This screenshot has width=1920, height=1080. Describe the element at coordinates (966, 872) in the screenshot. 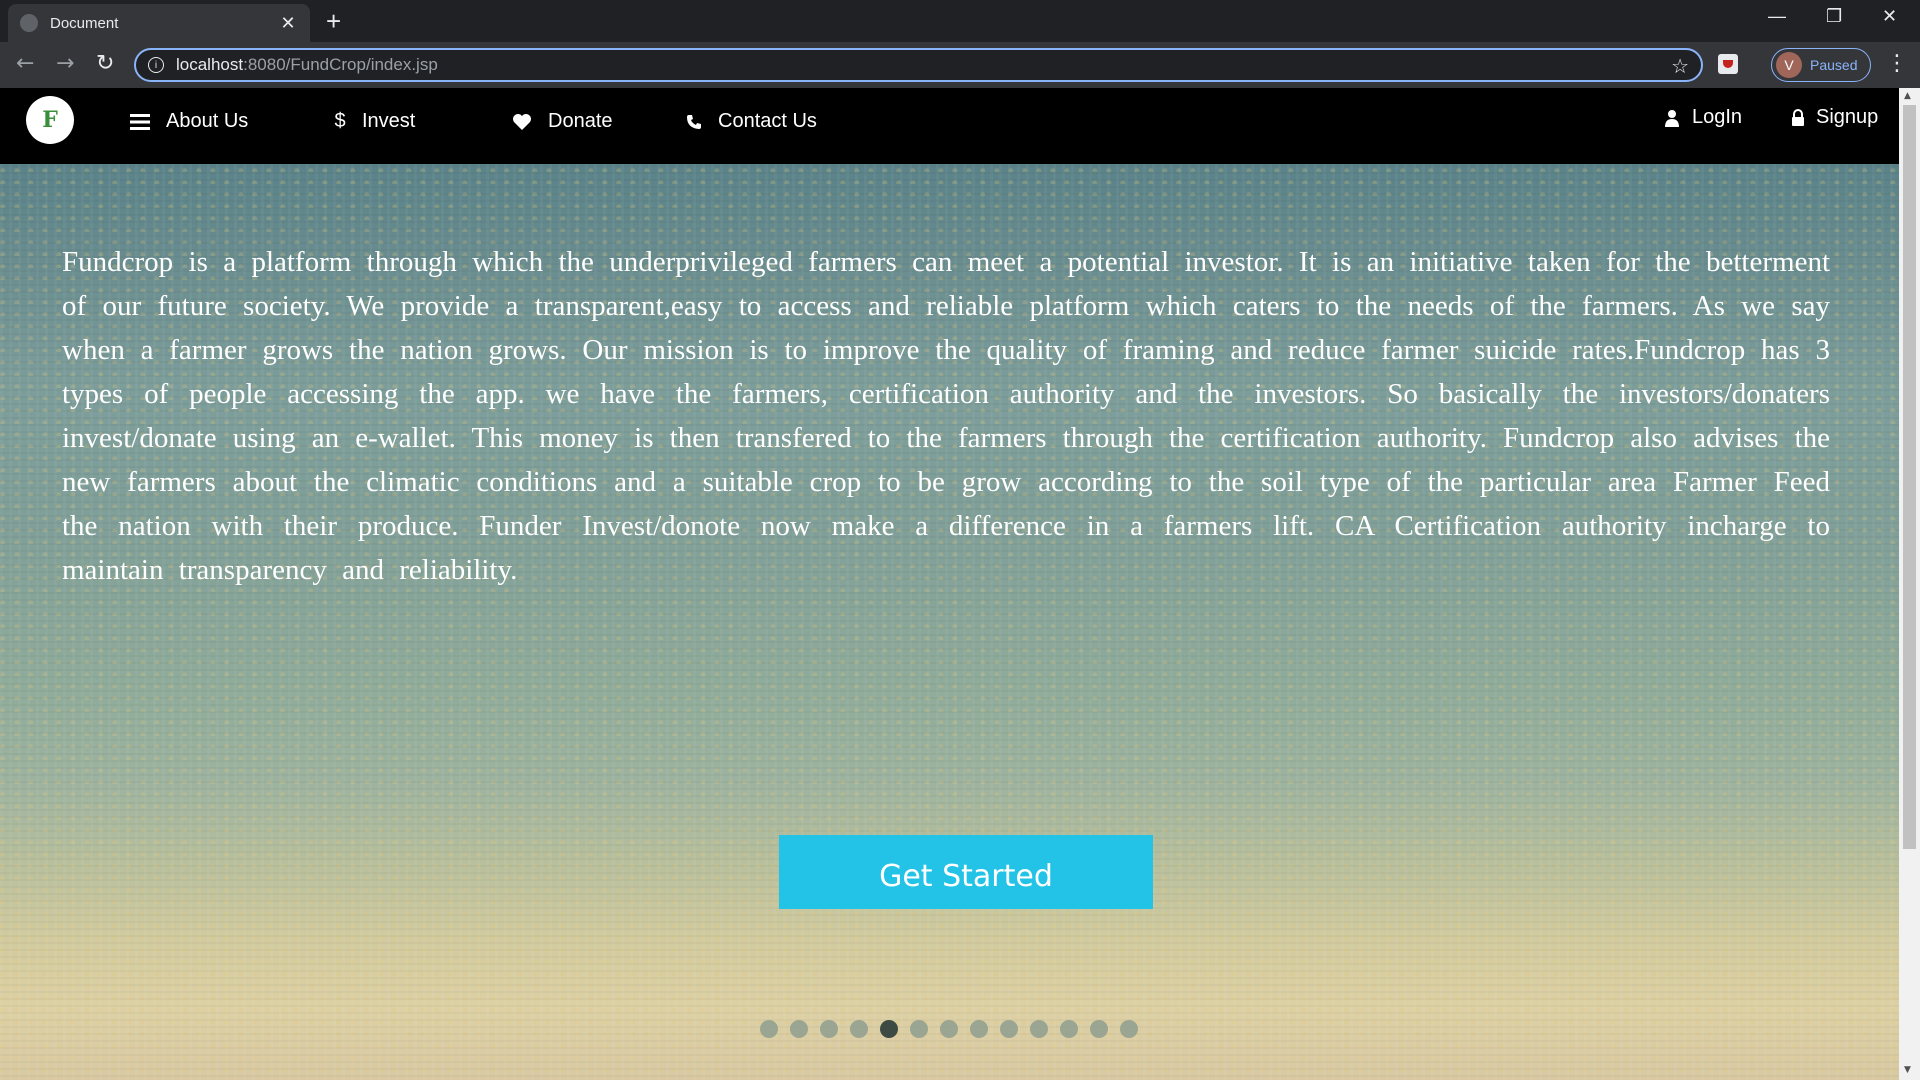

I see `get-started-button: Get Started` at that location.